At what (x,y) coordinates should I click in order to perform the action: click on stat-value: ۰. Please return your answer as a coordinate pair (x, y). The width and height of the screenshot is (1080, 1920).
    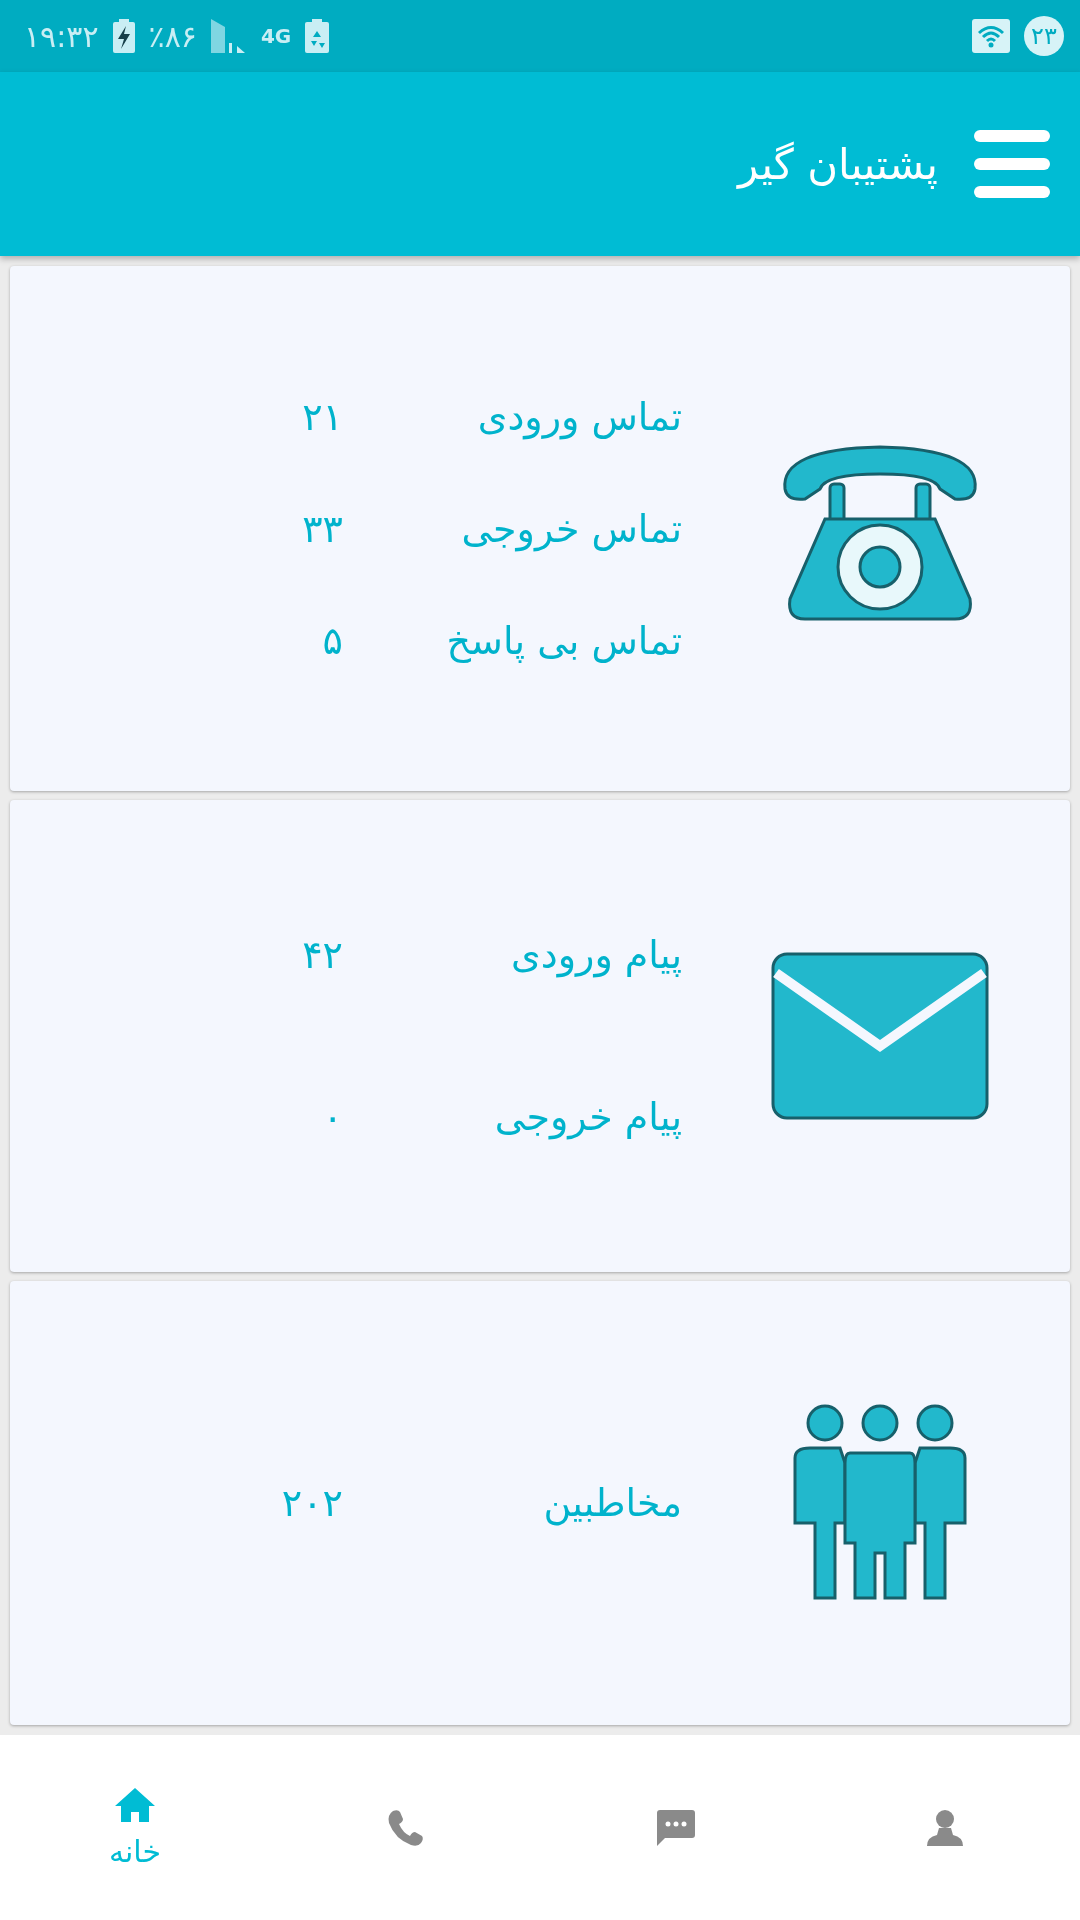
    Looking at the image, I should click on (332, 1117).